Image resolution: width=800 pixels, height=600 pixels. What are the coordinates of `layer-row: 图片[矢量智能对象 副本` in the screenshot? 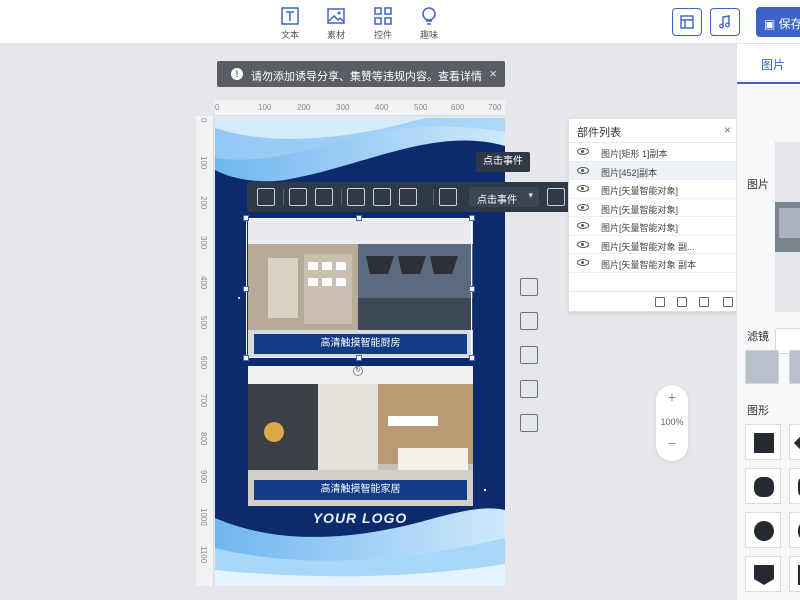 It's located at (654, 263).